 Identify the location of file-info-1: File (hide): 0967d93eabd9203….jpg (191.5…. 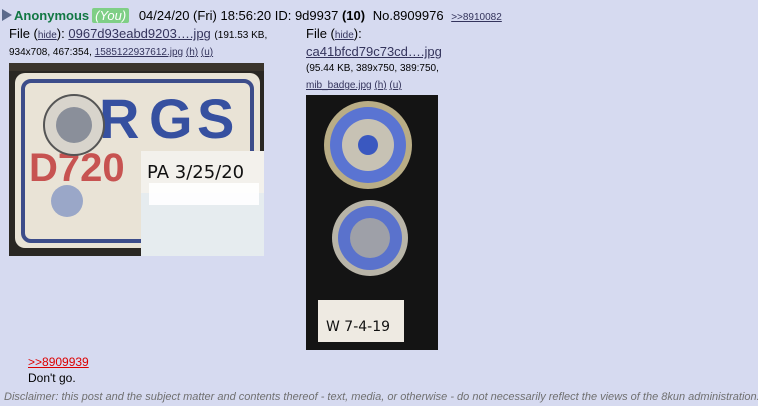
(138, 43).